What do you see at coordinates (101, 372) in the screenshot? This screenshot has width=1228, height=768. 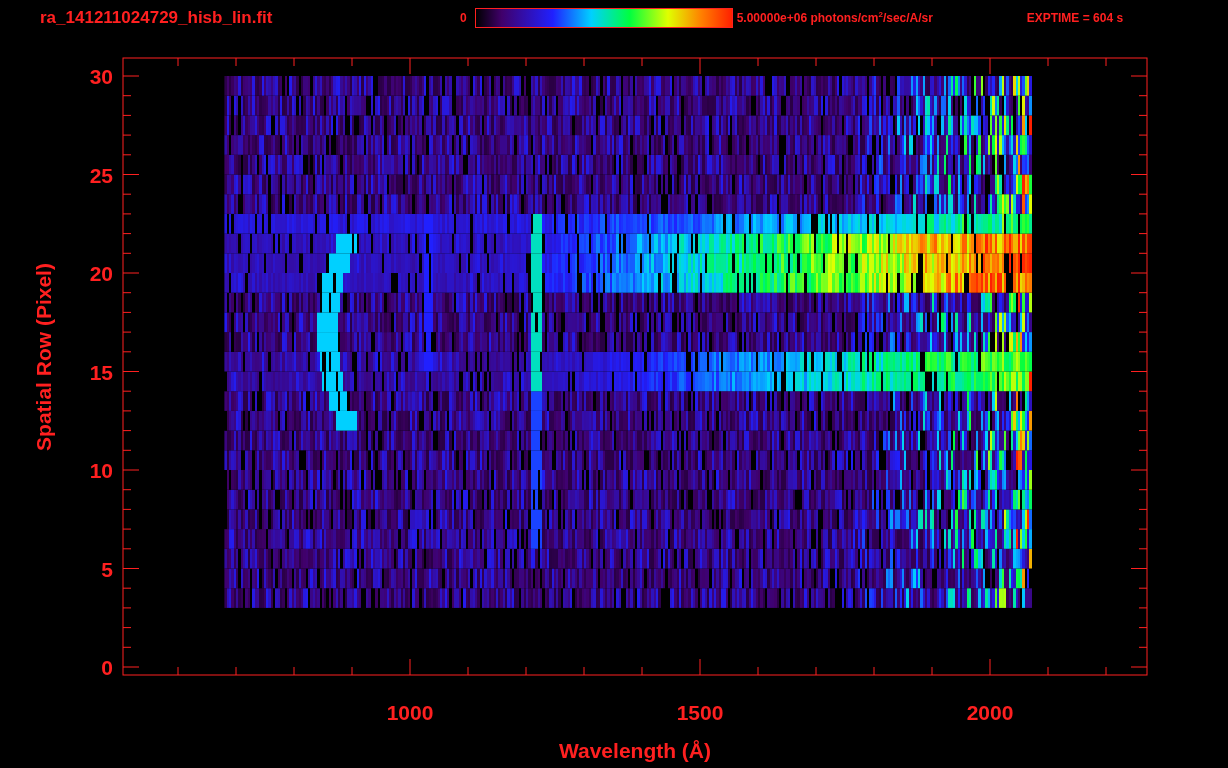 I see `y-tick-label: 15` at bounding box center [101, 372].